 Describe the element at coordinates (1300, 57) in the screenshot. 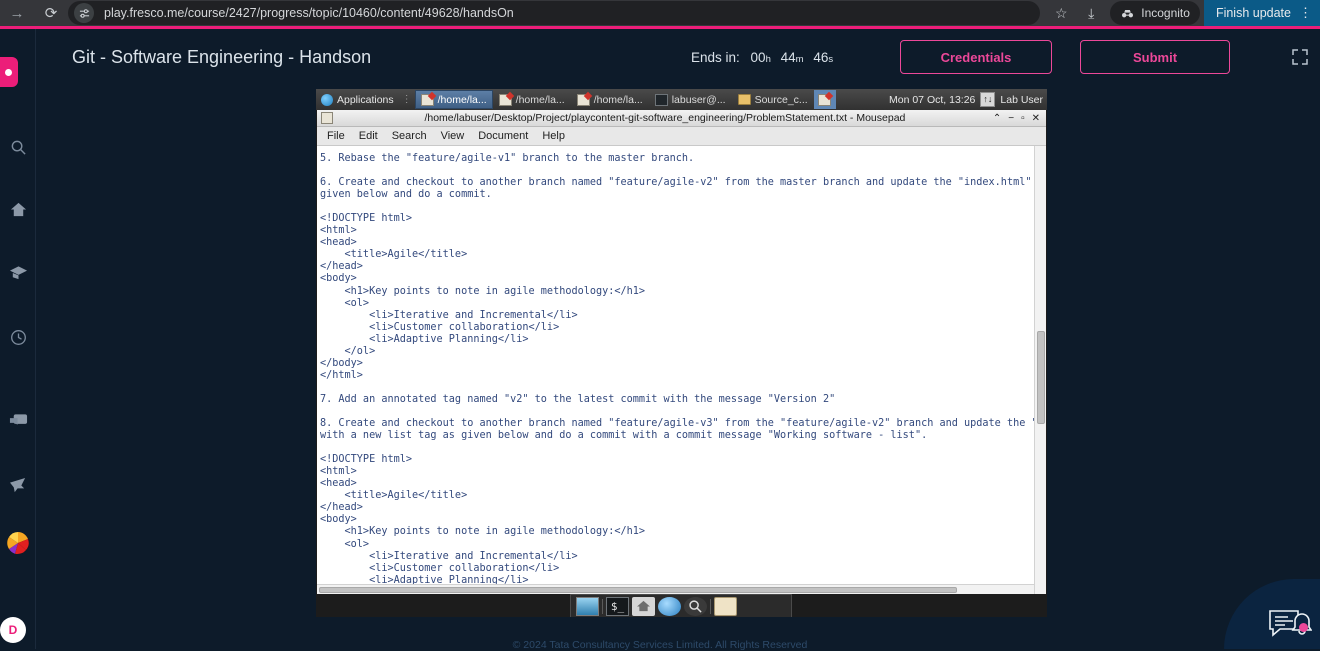

I see `fullscreen-icon` at that location.